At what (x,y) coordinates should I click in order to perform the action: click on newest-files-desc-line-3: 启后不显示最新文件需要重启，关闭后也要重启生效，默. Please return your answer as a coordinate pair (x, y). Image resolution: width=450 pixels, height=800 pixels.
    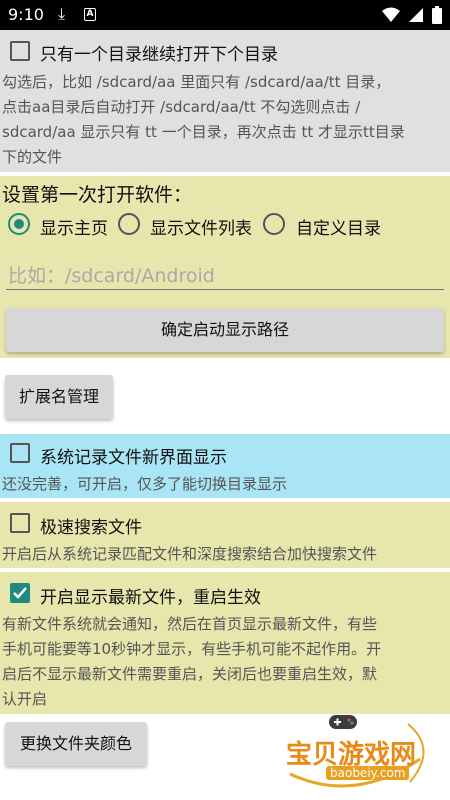
    Looking at the image, I should click on (190, 674).